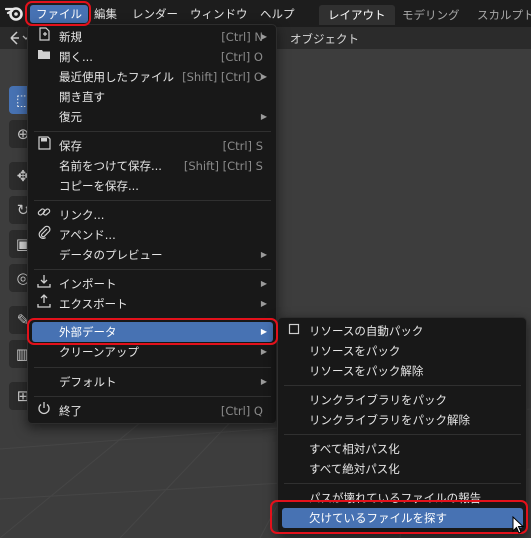 The image size is (531, 538). I want to click on menu-render: レンダー, so click(155, 14).